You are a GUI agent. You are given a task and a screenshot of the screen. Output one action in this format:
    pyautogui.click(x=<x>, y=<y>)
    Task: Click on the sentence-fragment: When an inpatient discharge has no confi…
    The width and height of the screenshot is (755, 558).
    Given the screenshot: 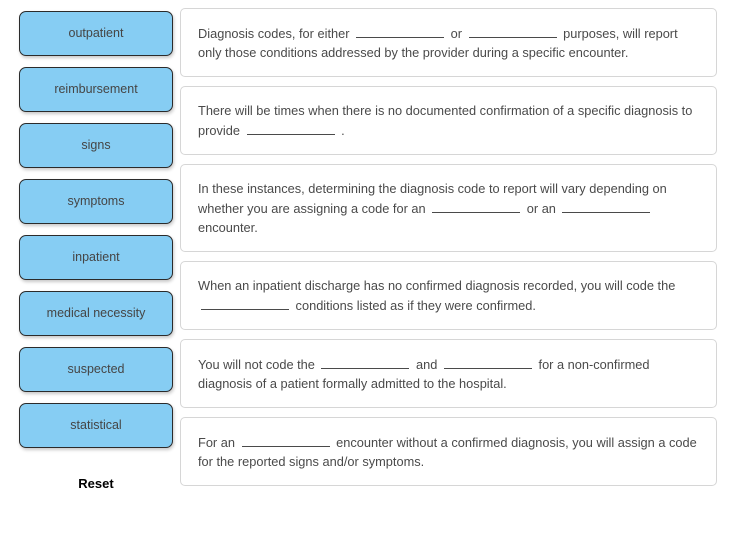 What is the action you would take?
    pyautogui.click(x=437, y=285)
    